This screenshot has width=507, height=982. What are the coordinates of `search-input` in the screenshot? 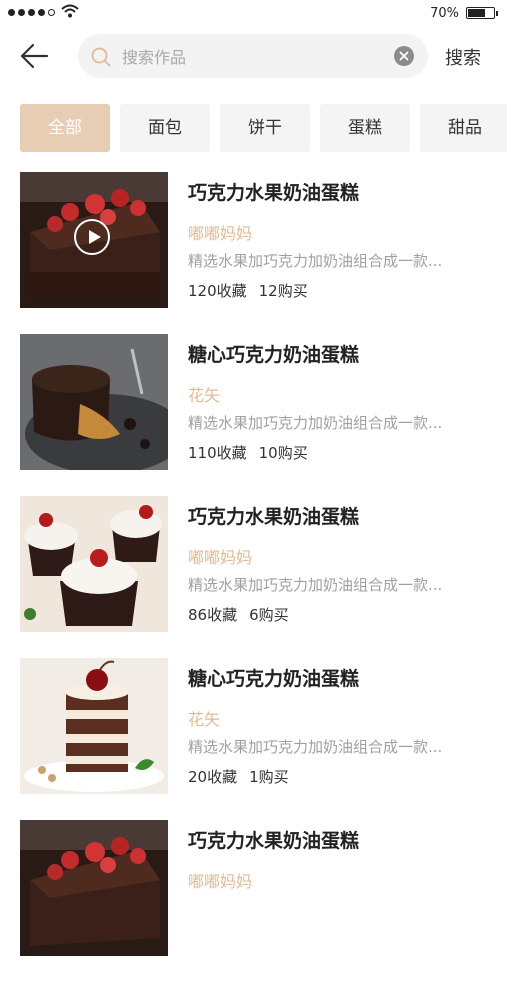 It's located at (252, 57).